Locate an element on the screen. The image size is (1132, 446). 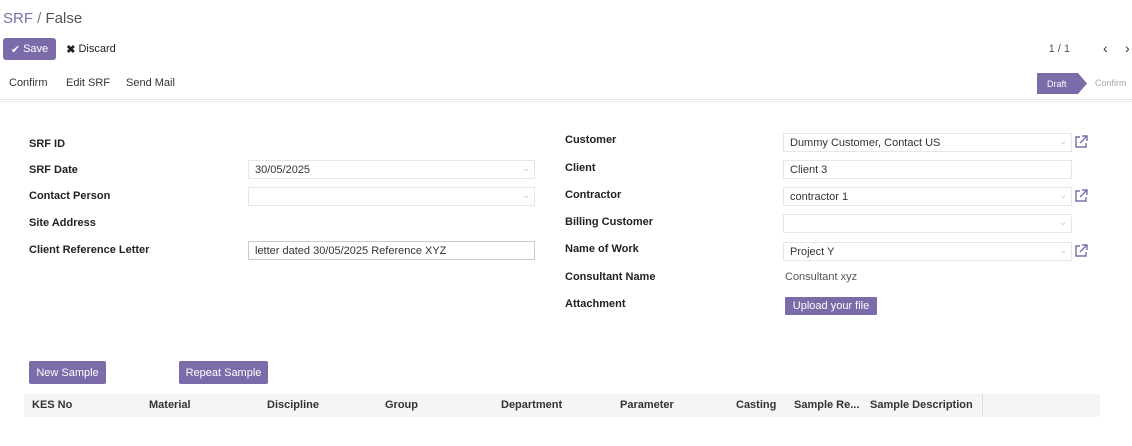
site-address-label: Site Address is located at coordinates (62, 223).